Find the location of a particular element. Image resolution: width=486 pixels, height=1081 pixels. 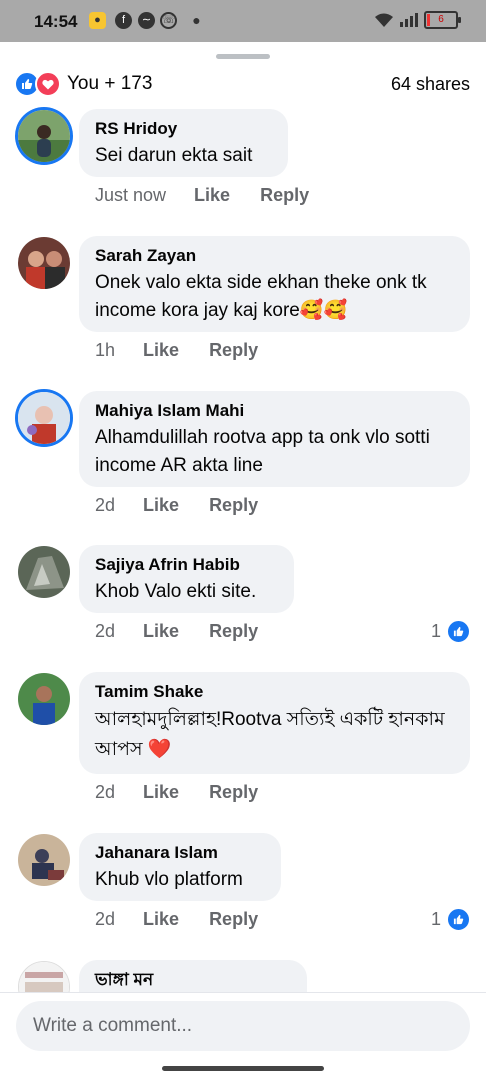

sheet-drag-handle is located at coordinates (243, 56).